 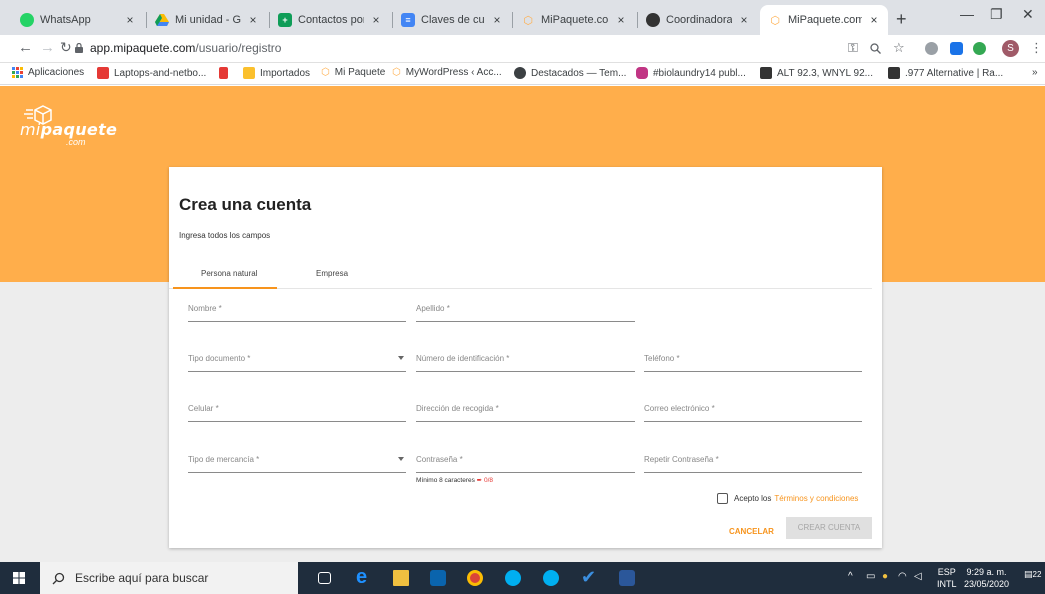 What do you see at coordinates (66, 47) in the screenshot?
I see `reload-icon: ↻` at bounding box center [66, 47].